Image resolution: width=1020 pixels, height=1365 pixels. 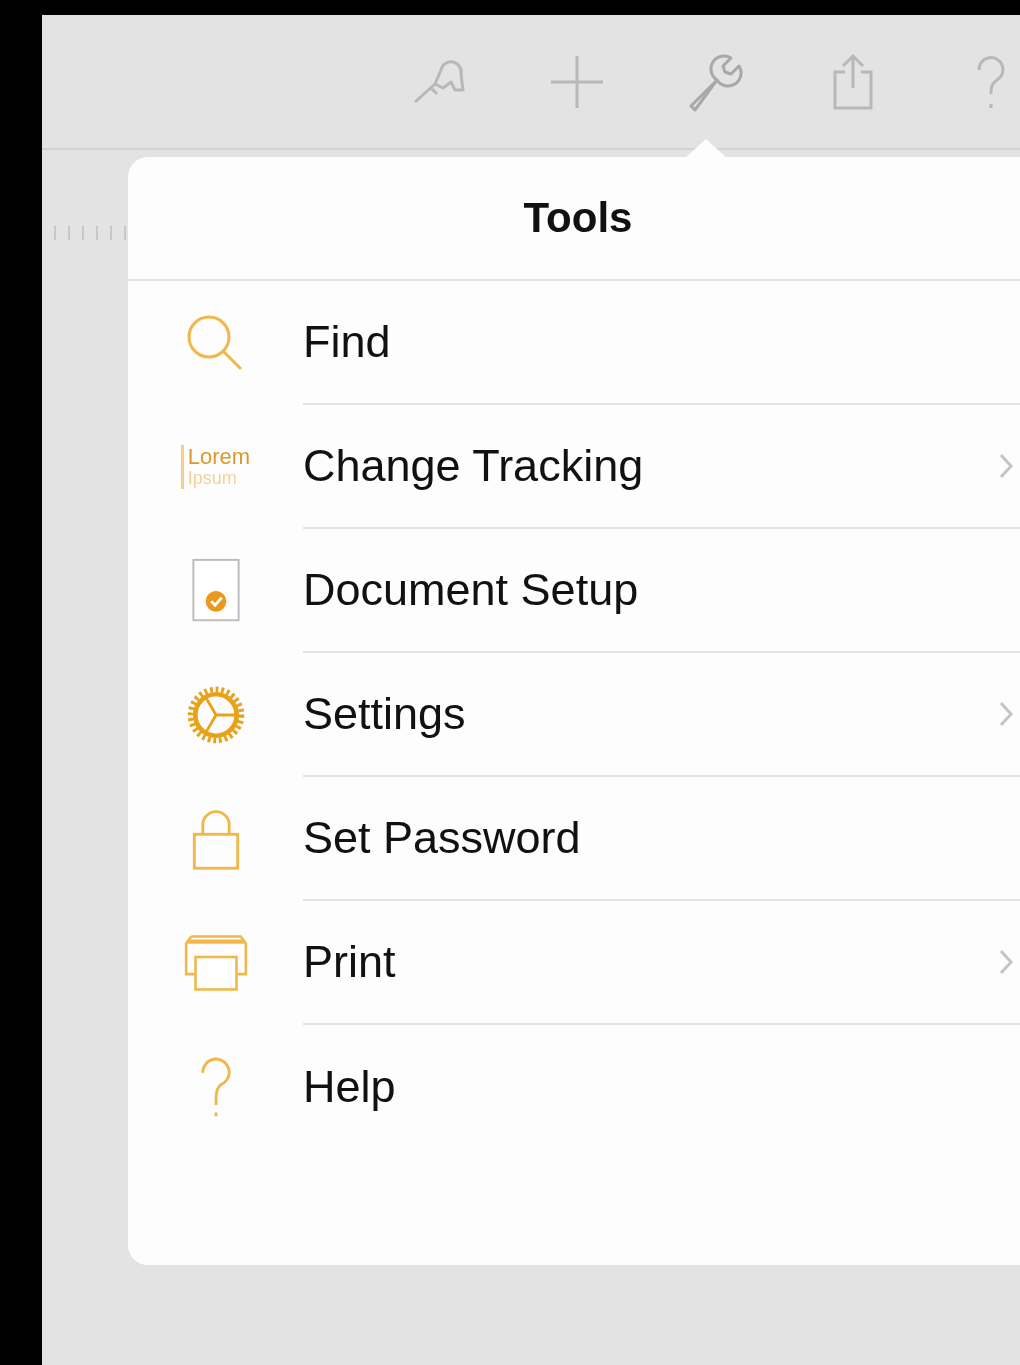 What do you see at coordinates (574, 1087) in the screenshot?
I see `menu-item: Help` at bounding box center [574, 1087].